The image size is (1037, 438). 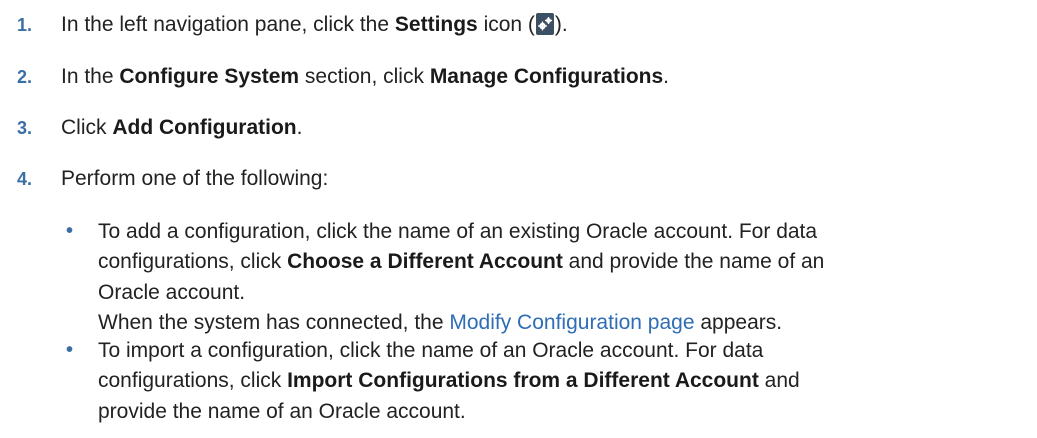 I want to click on step-text-segment: In the, so click(x=90, y=76).